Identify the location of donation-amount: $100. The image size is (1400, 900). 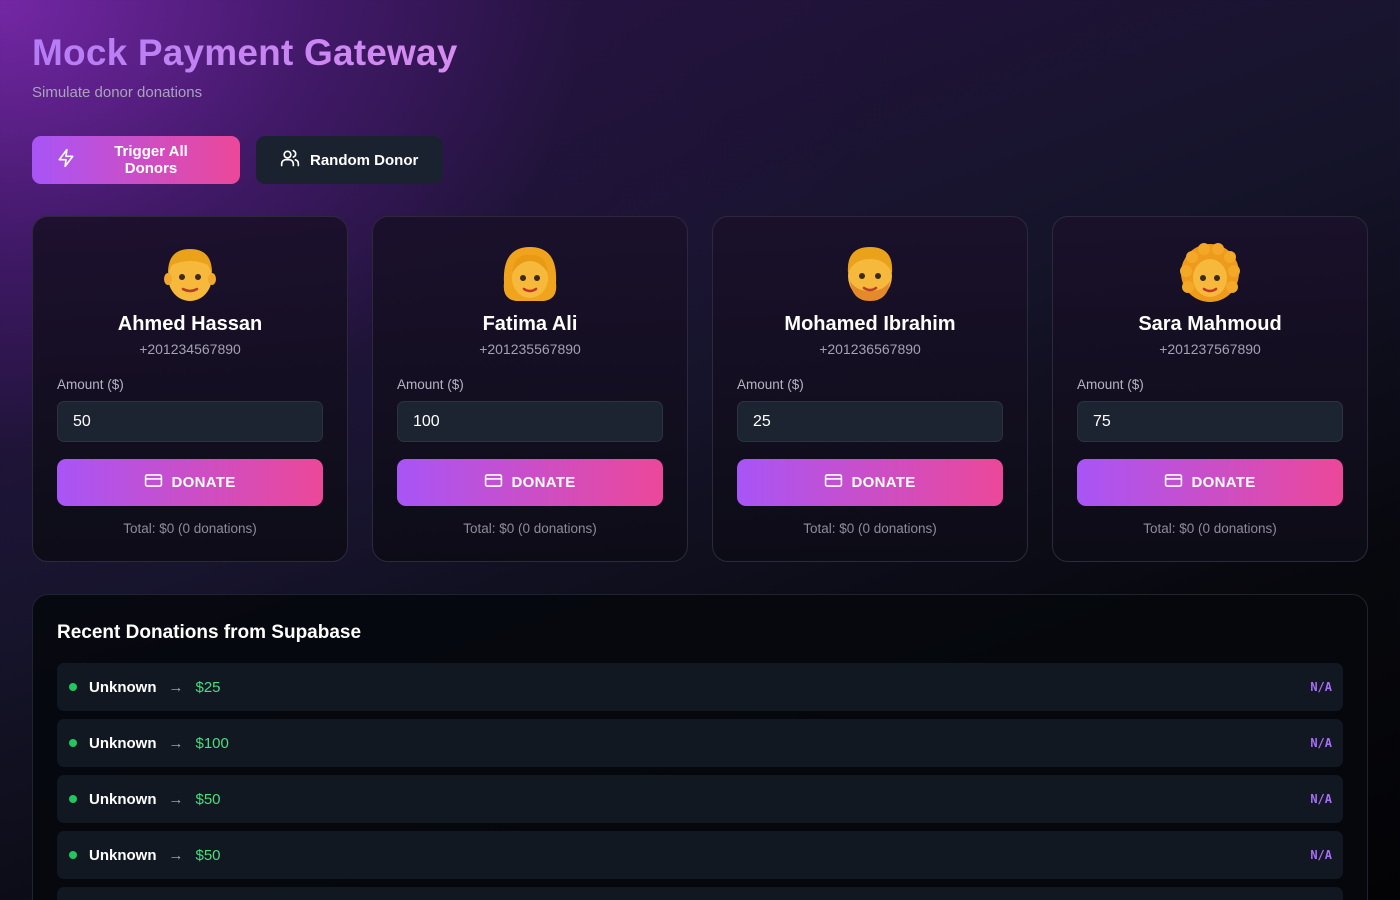
(212, 743).